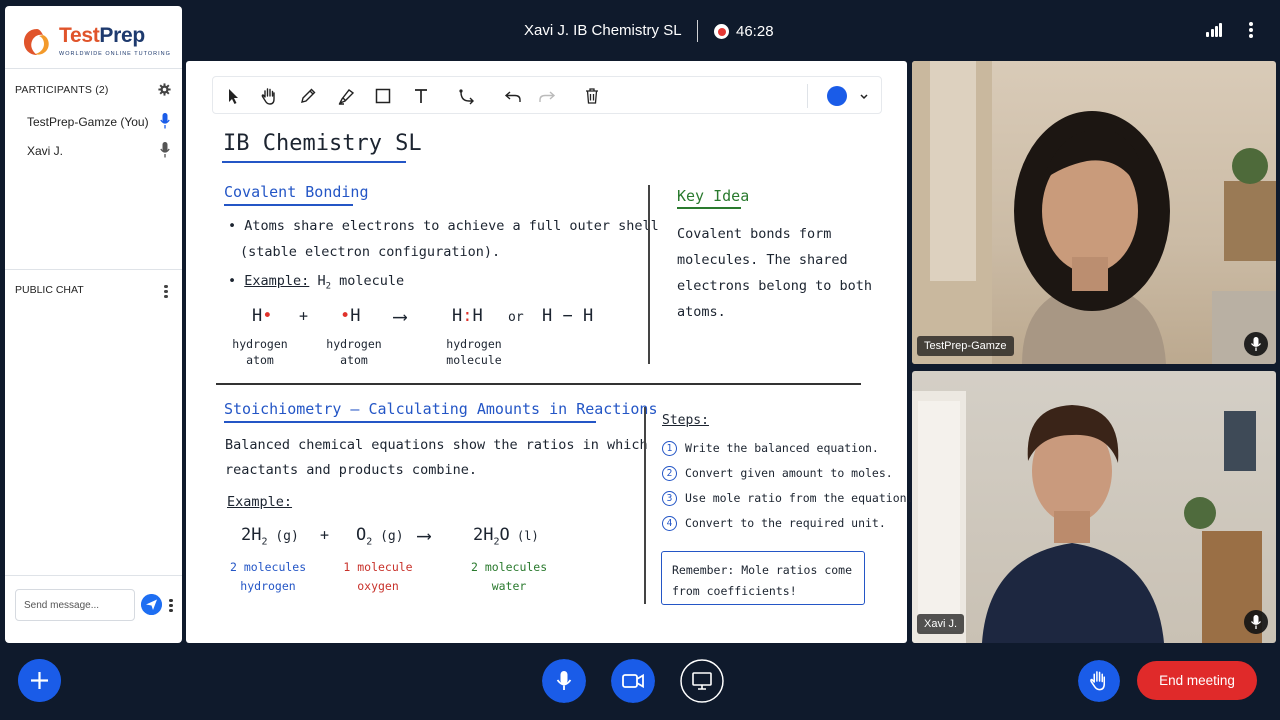  Describe the element at coordinates (1197, 680) in the screenshot. I see `end-meeting-button: End meeting` at that location.